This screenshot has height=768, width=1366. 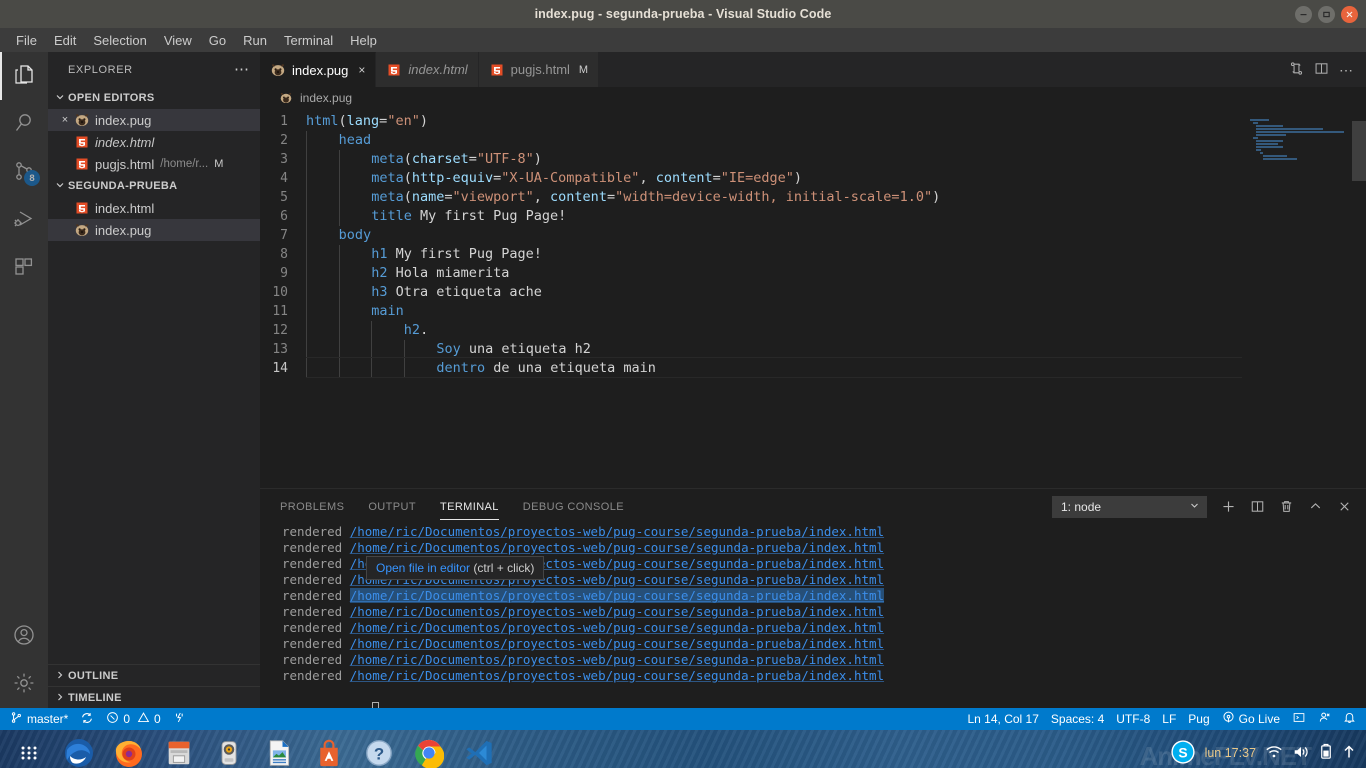 What do you see at coordinates (154, 675) in the screenshot?
I see `outline-section-header: OUTLINE` at bounding box center [154, 675].